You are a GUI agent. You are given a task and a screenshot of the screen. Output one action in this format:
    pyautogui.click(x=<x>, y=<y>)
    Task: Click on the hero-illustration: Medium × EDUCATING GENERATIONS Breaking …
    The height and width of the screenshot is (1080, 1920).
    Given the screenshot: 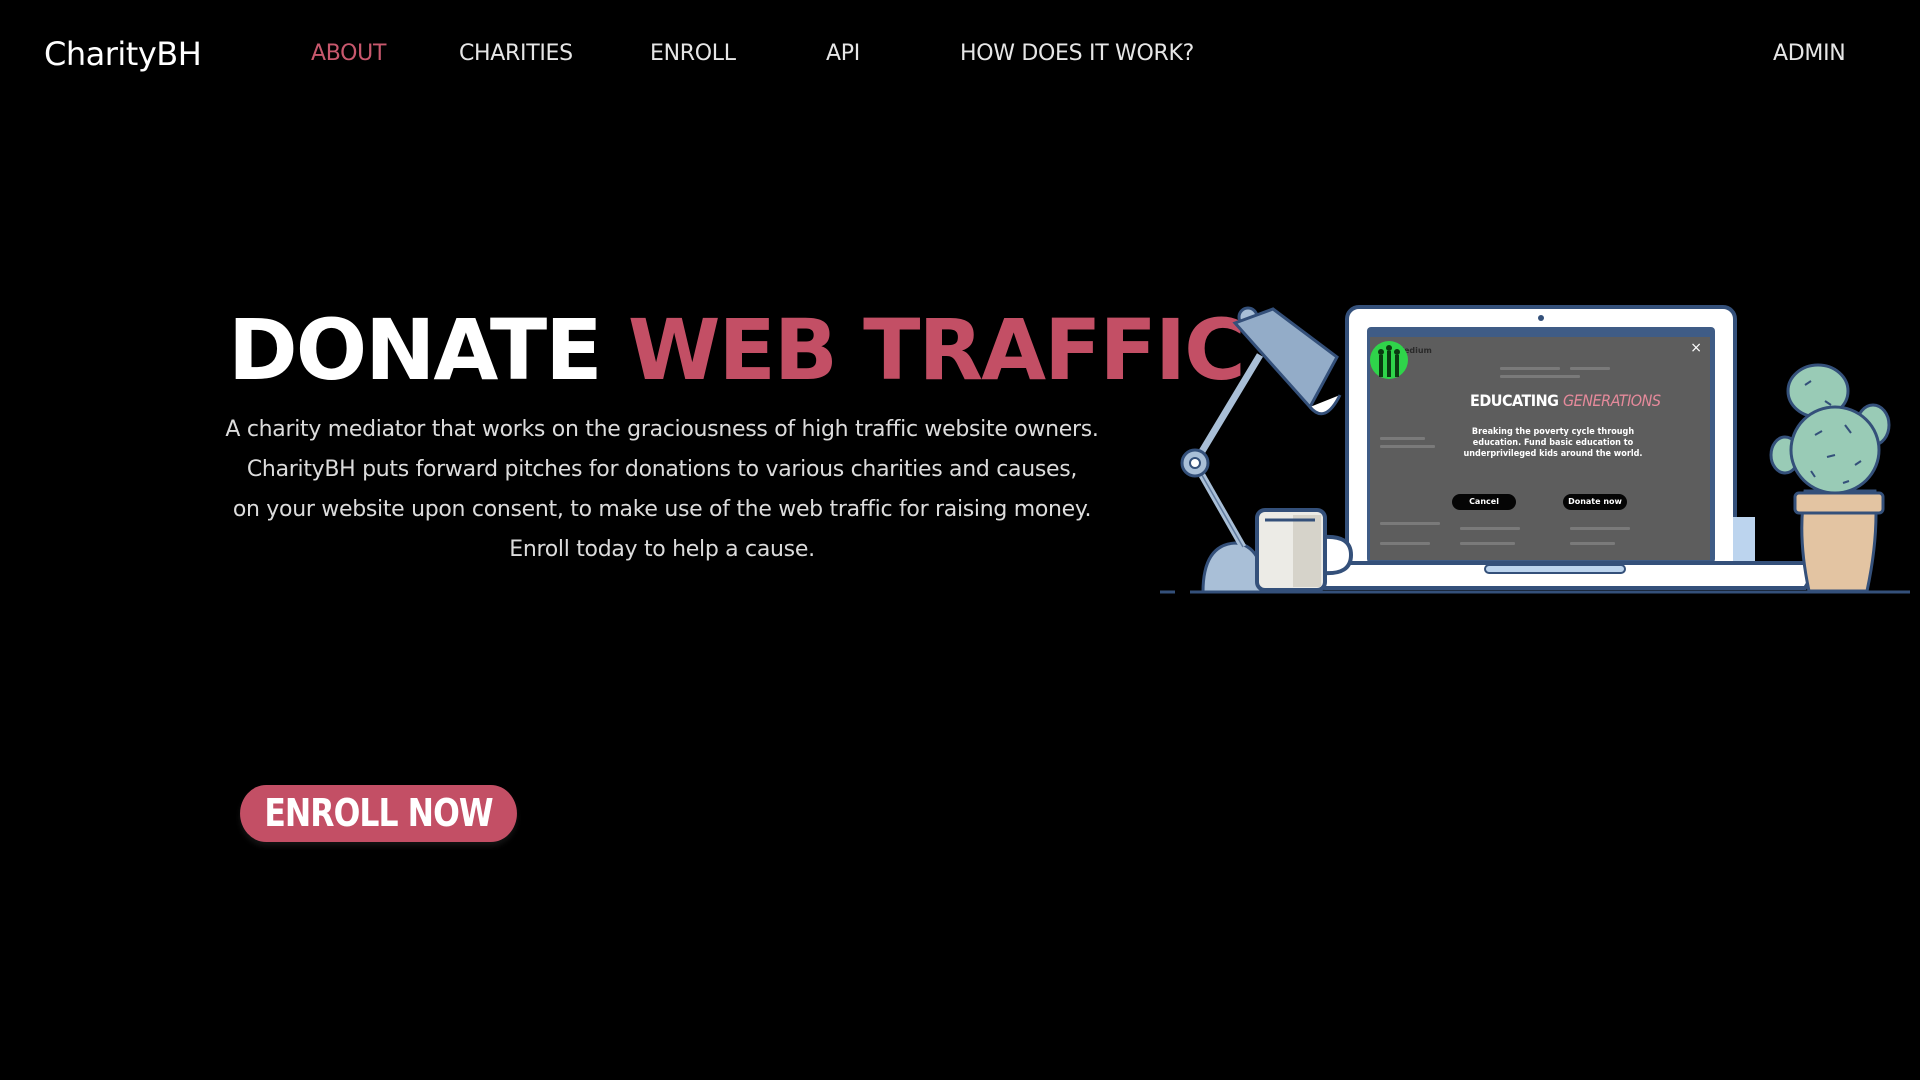 What is the action you would take?
    pyautogui.click(x=1537, y=450)
    